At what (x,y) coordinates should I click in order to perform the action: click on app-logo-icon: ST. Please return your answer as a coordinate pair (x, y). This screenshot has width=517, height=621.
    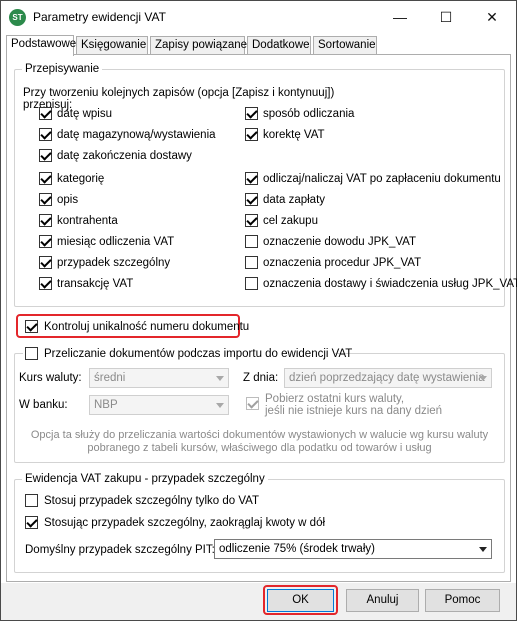
    Looking at the image, I should click on (17, 17).